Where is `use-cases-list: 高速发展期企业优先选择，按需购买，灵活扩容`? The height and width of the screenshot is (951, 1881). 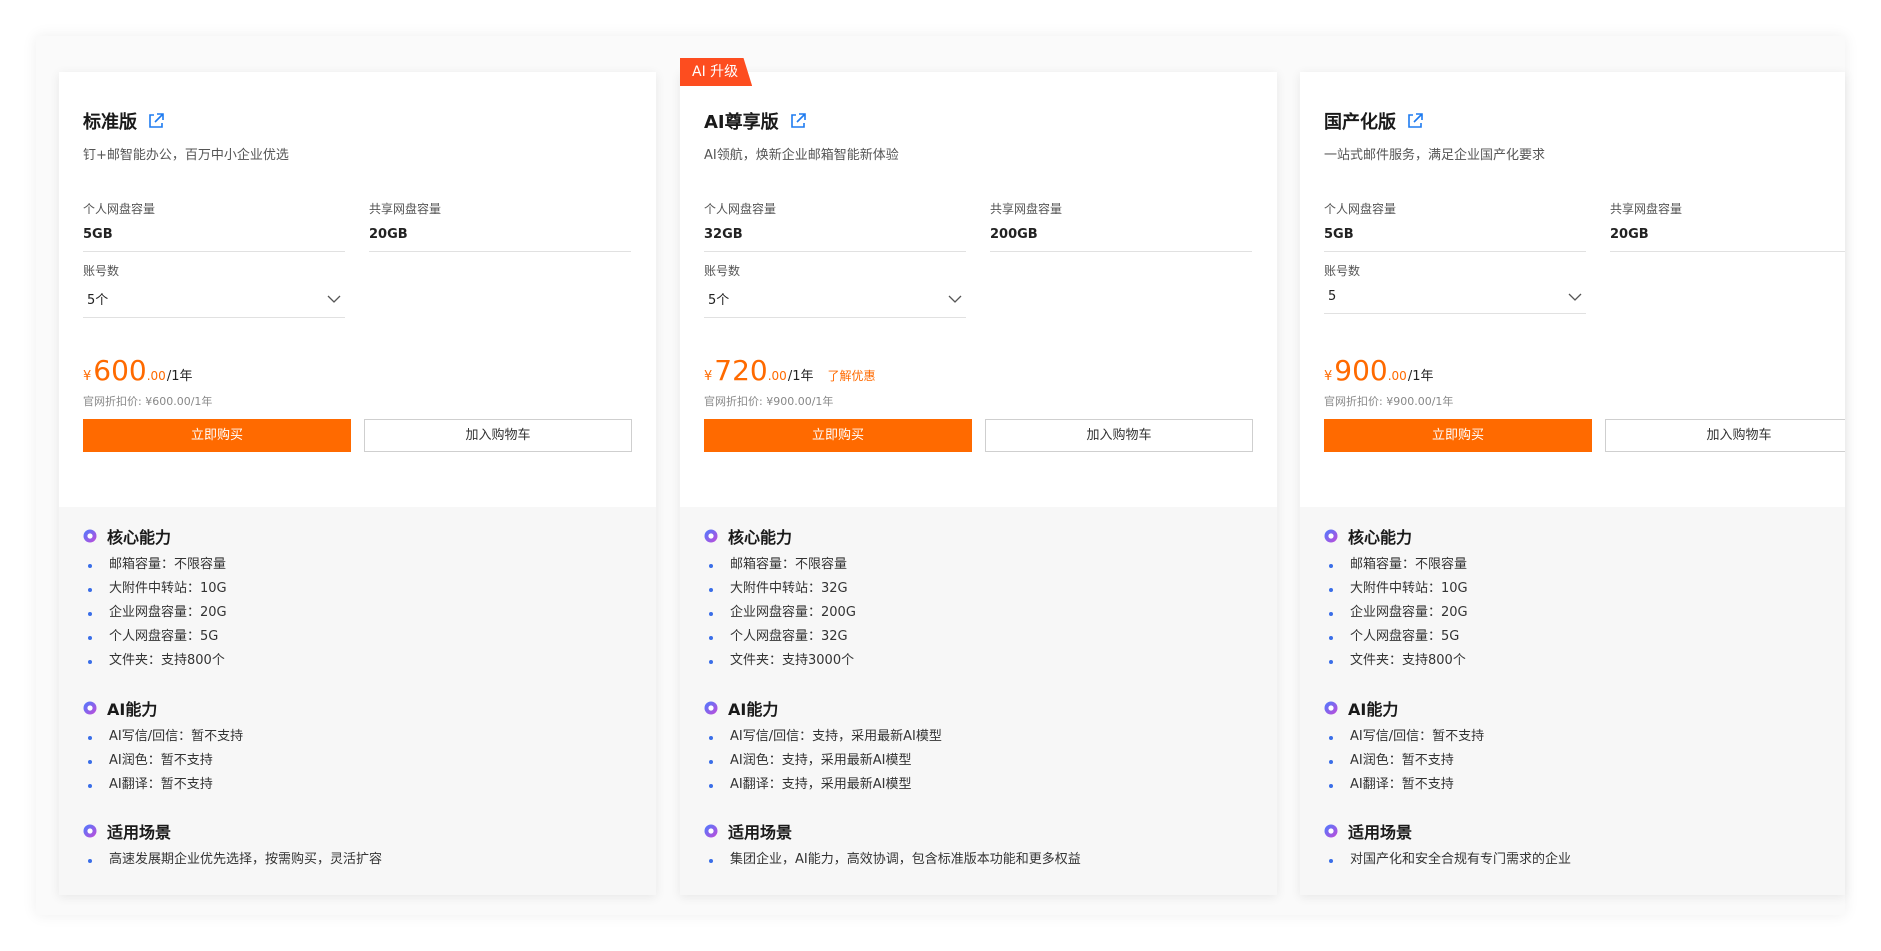
use-cases-list: 高速发展期企业优先选择，按需购买，灵活扩容 is located at coordinates (232, 860).